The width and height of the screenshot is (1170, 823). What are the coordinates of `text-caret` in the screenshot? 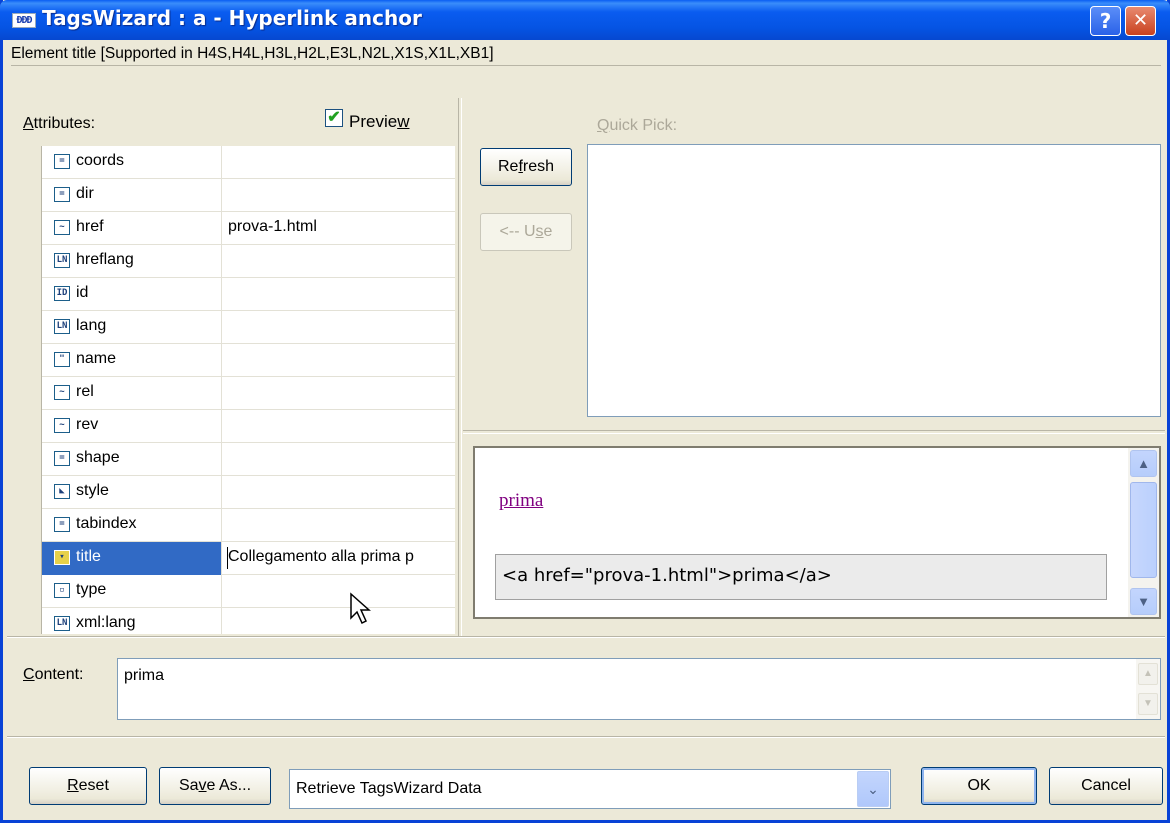 It's located at (227, 558).